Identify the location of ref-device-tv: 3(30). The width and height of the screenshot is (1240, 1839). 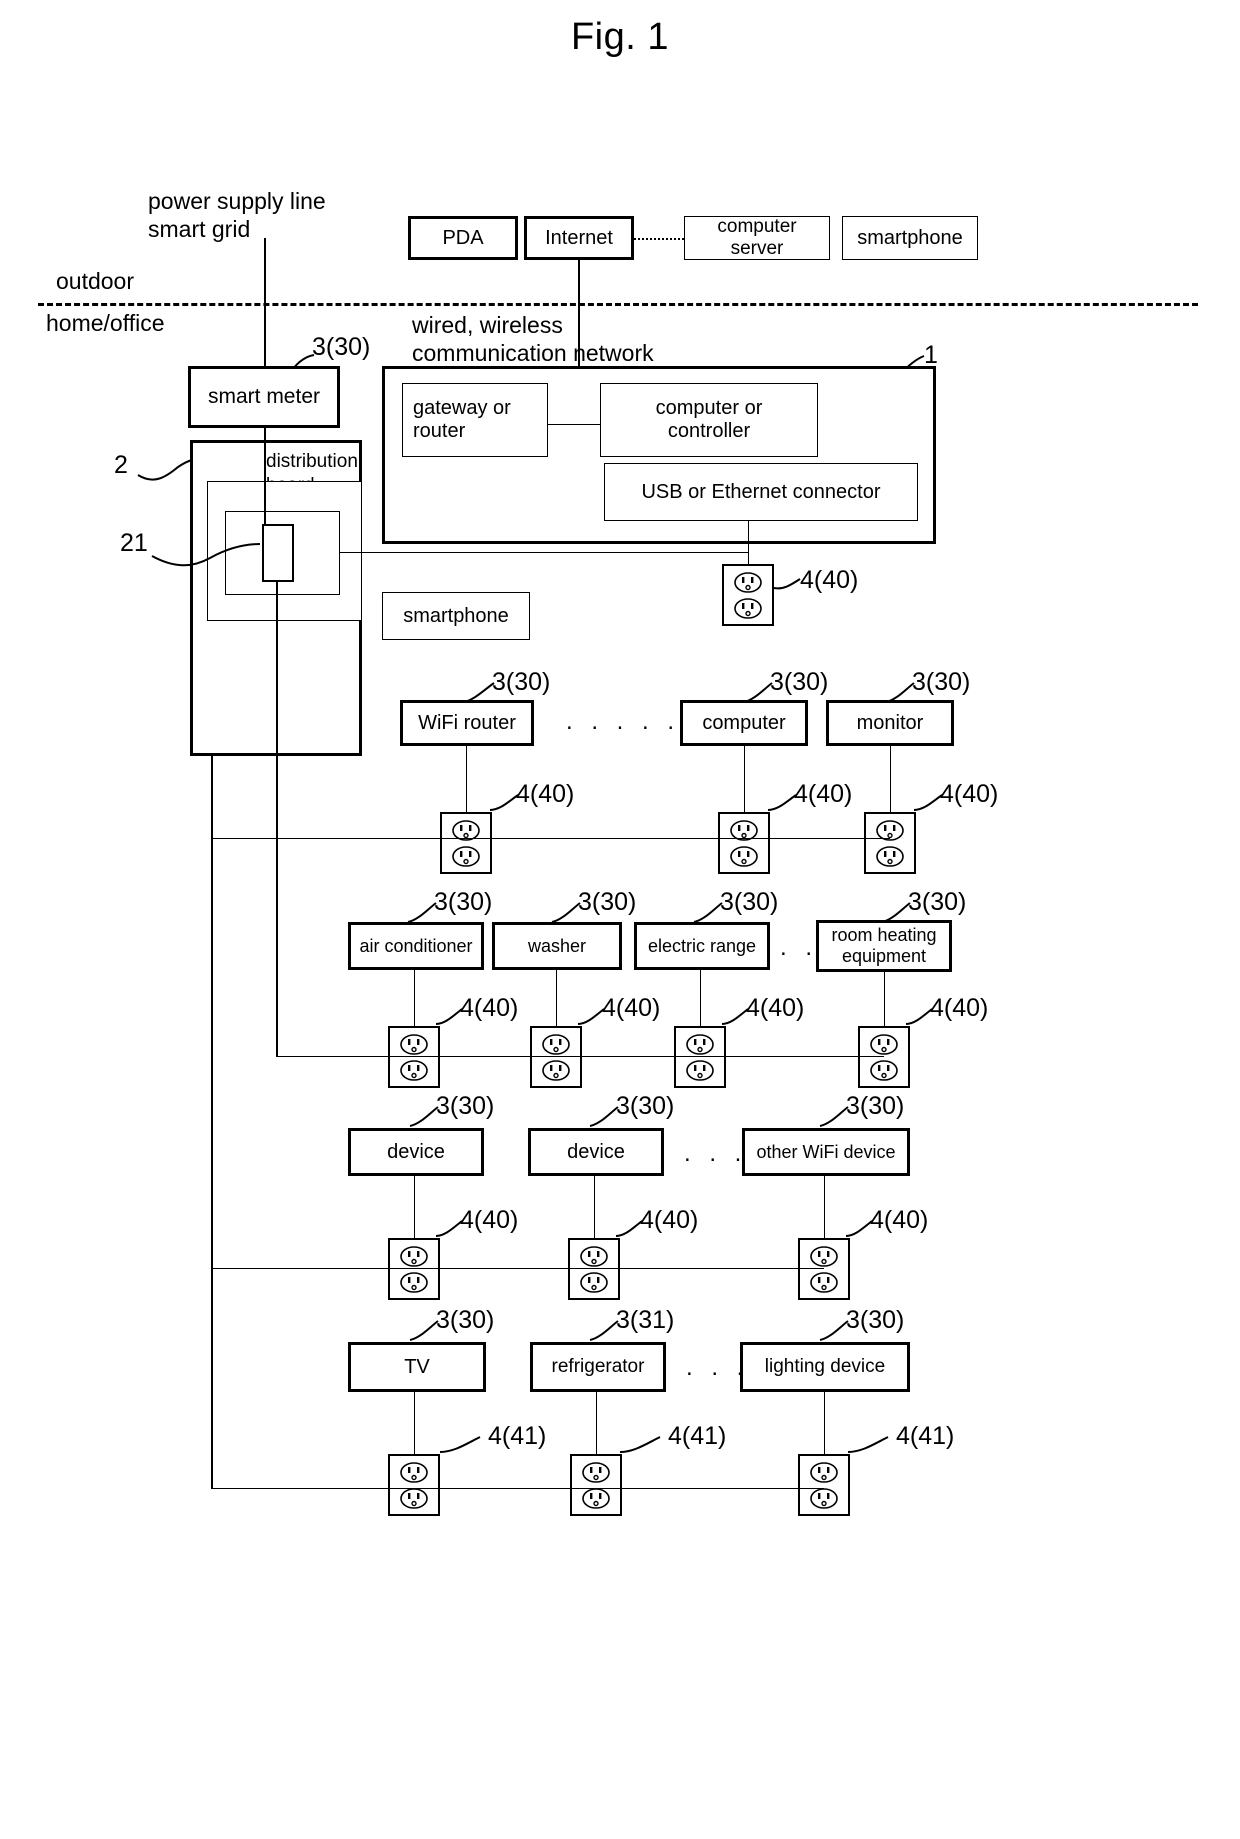
(465, 1320).